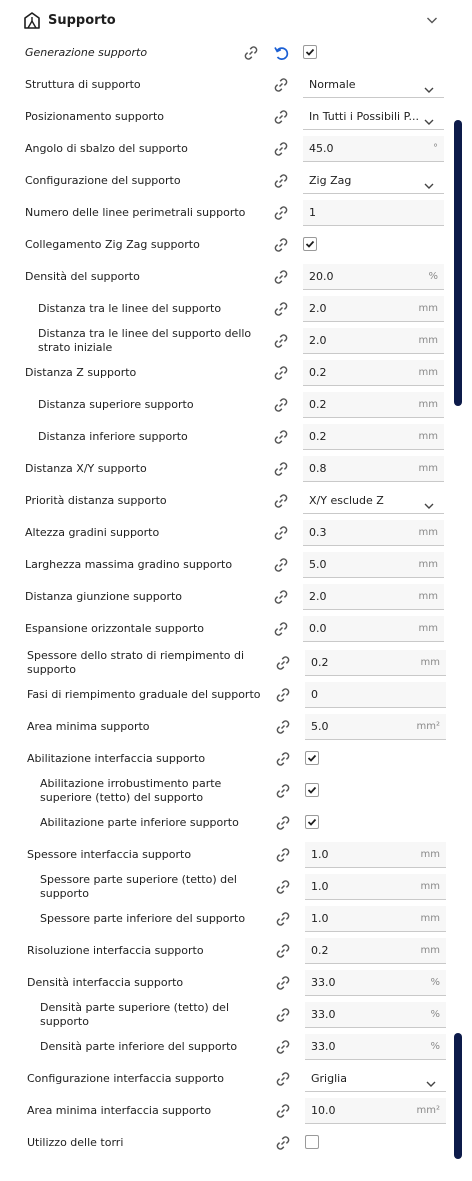 The width and height of the screenshot is (472, 1181). What do you see at coordinates (428, 436) in the screenshot?
I see `input-unit: mm` at bounding box center [428, 436].